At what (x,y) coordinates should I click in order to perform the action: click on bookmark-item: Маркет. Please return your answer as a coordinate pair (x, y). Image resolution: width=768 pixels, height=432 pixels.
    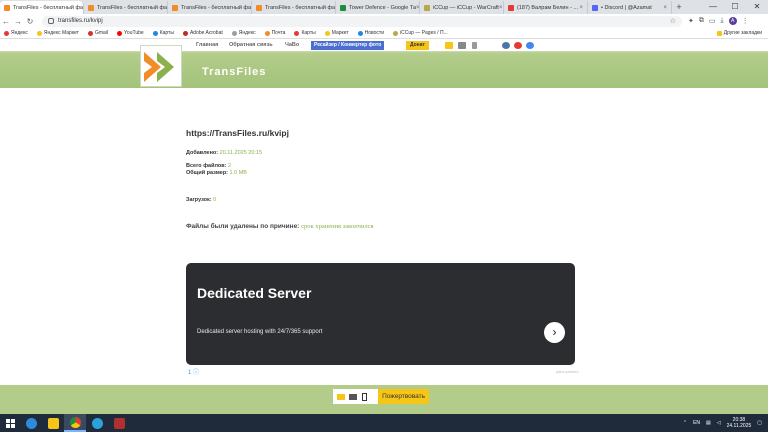
    Looking at the image, I should click on (336, 33).